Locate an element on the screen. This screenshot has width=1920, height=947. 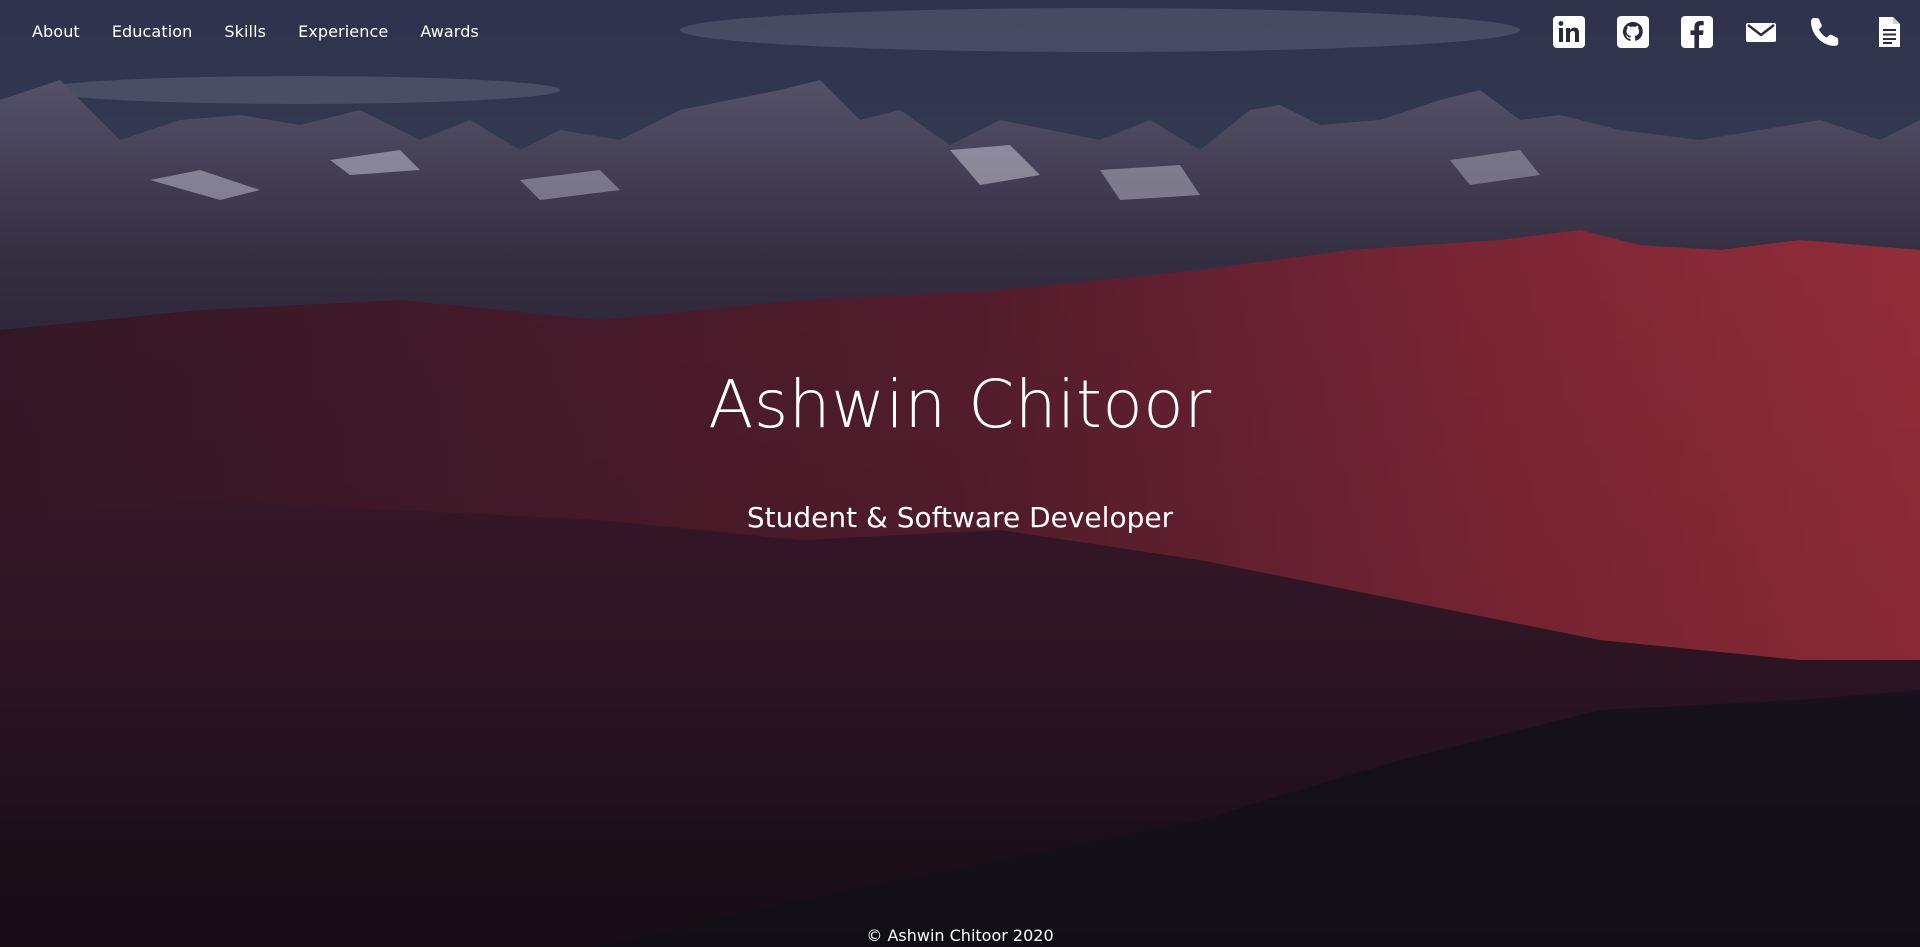
nav-links: About Education Skills Experience Awards is located at coordinates (271, 31).